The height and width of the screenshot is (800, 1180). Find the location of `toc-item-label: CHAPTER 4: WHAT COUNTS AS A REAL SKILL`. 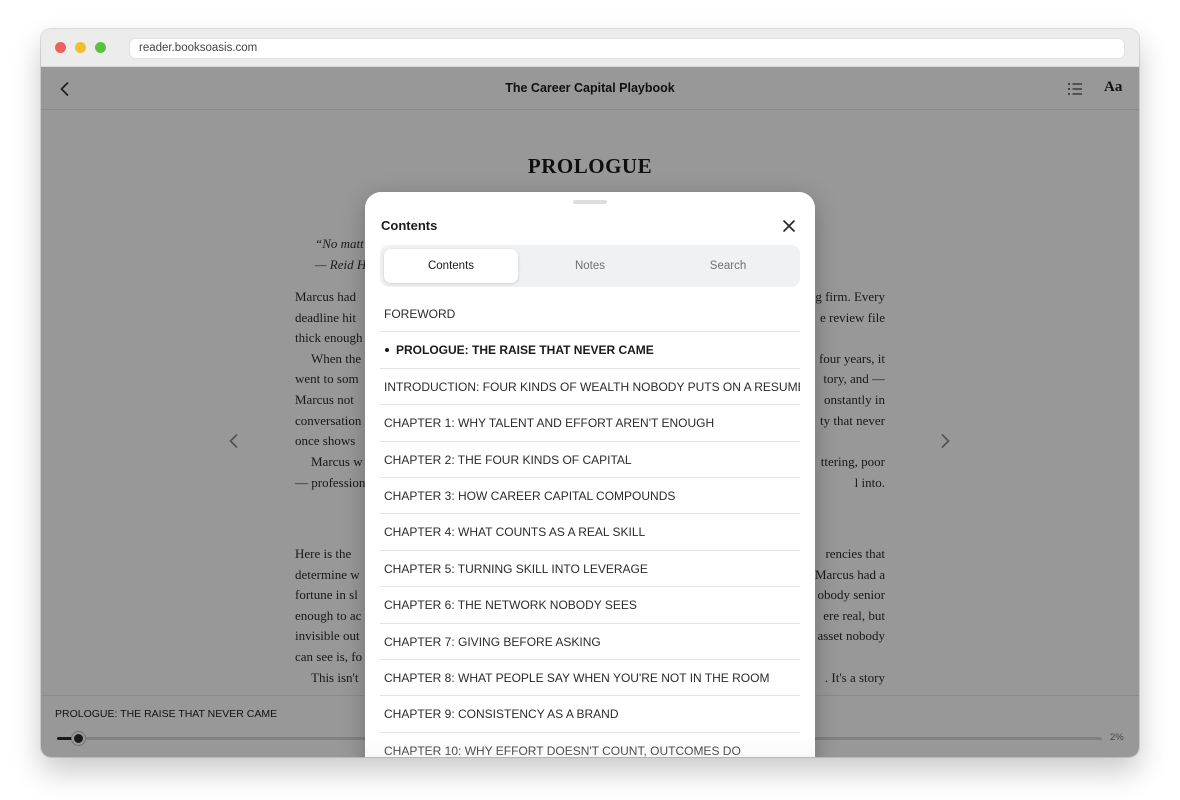

toc-item-label: CHAPTER 4: WHAT COUNTS AS A REAL SKILL is located at coordinates (515, 532).